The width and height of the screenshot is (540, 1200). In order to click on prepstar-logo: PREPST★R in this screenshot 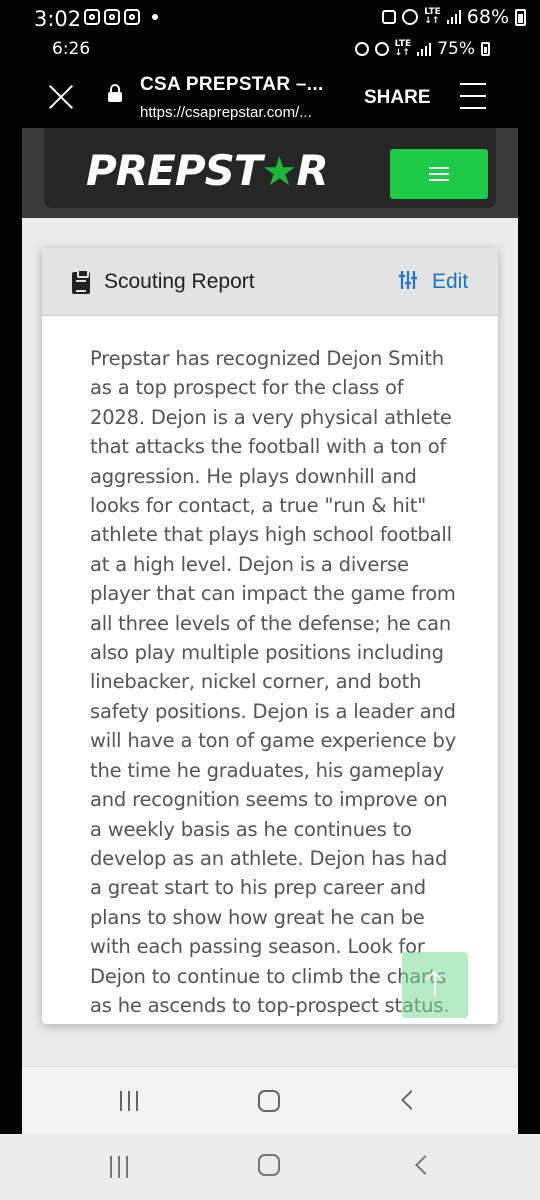, I will do `click(207, 170)`.